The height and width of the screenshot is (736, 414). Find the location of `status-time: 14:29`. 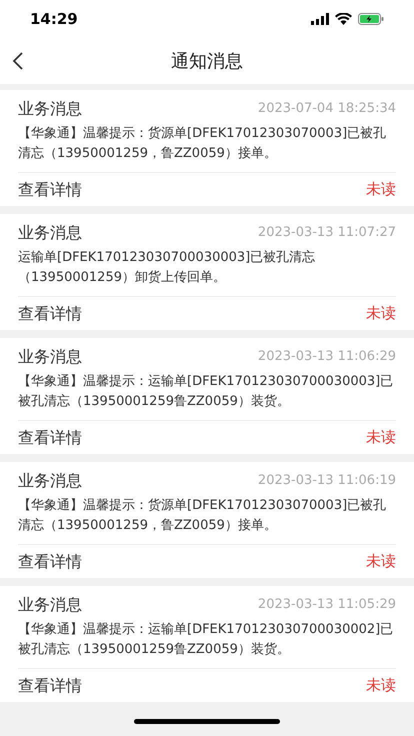

status-time: 14:29 is located at coordinates (54, 19).